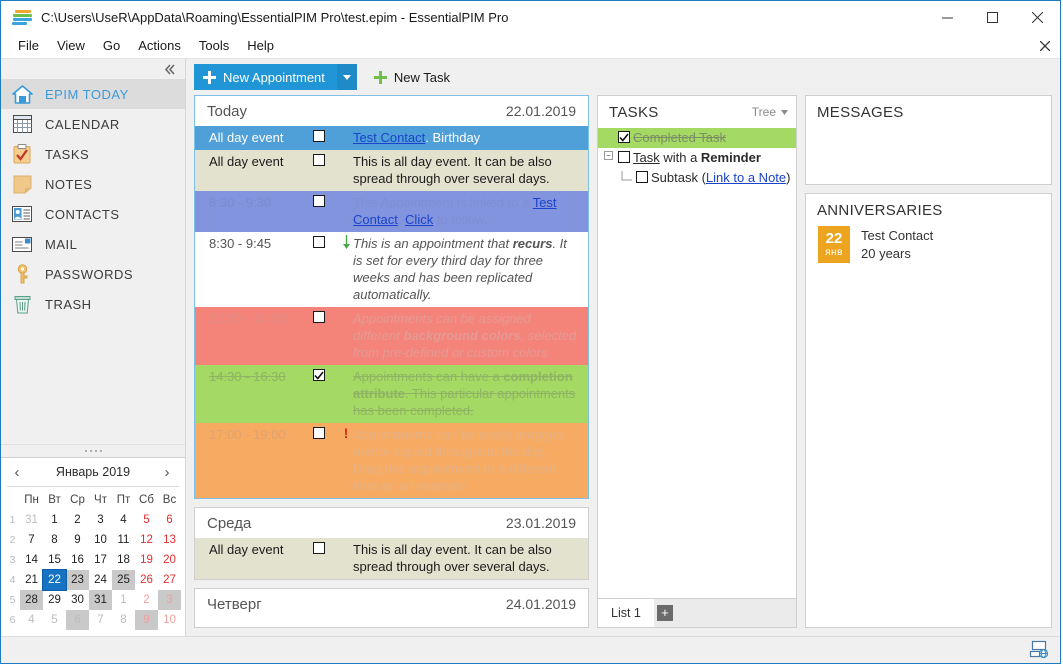 The height and width of the screenshot is (666, 1063). What do you see at coordinates (260, 45) in the screenshot?
I see `menu-help: Help` at bounding box center [260, 45].